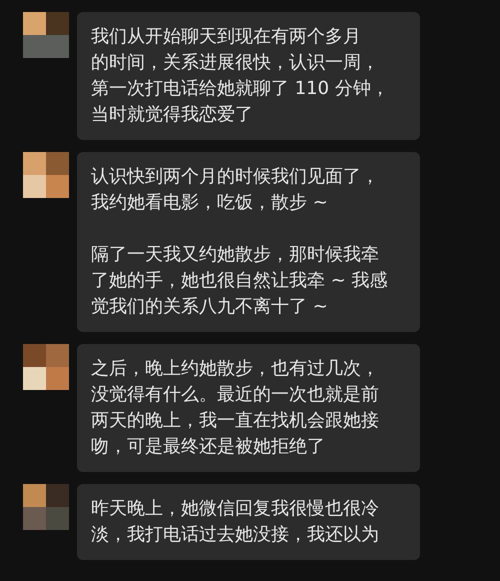 This screenshot has height=581, width=500. Describe the element at coordinates (240, 281) in the screenshot. I see `message-text: 隔了一天我又约她散步，那时候我牵 了她的手，她也很自然让我牵 ~ 我感 觉我们的关系八九不离十了 ~` at that location.